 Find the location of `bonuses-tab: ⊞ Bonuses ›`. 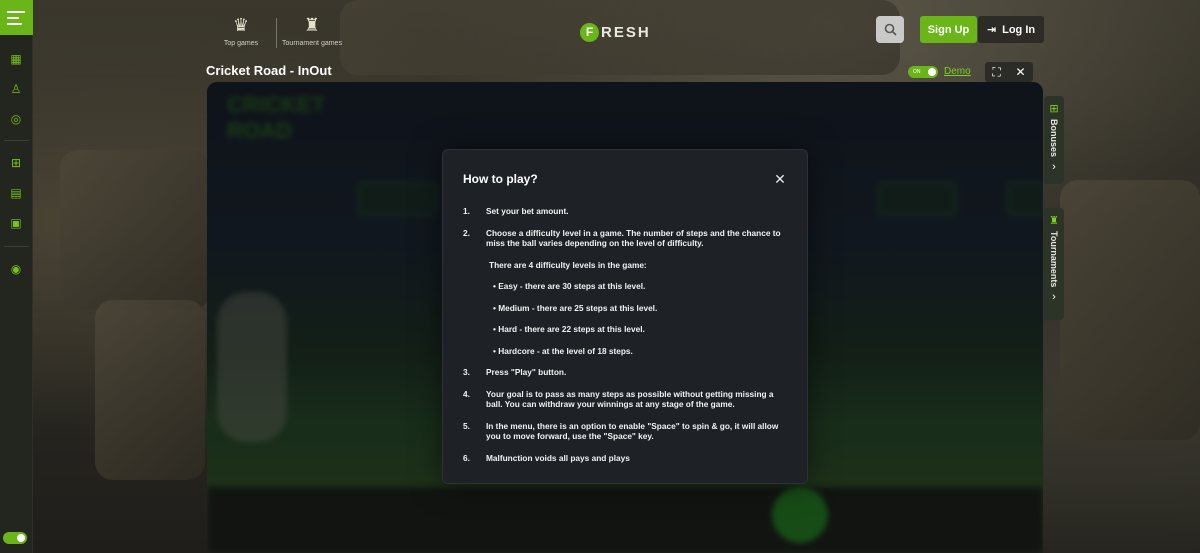

bonuses-tab: ⊞ Bonuses › is located at coordinates (1054, 140).